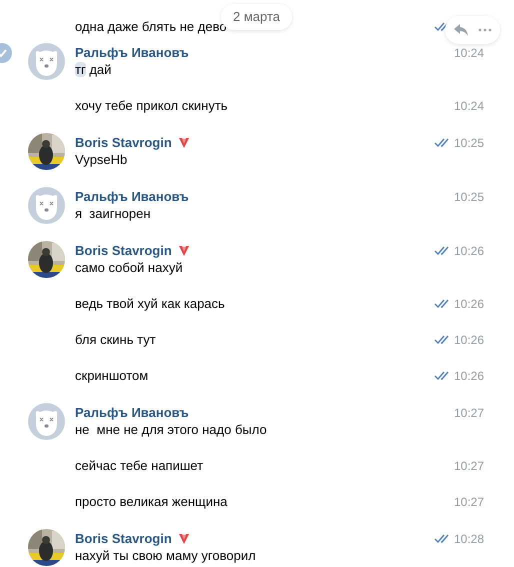 Image resolution: width=514 pixels, height=567 pixels. Describe the element at coordinates (115, 340) in the screenshot. I see `message-text: бля скинь тут` at that location.